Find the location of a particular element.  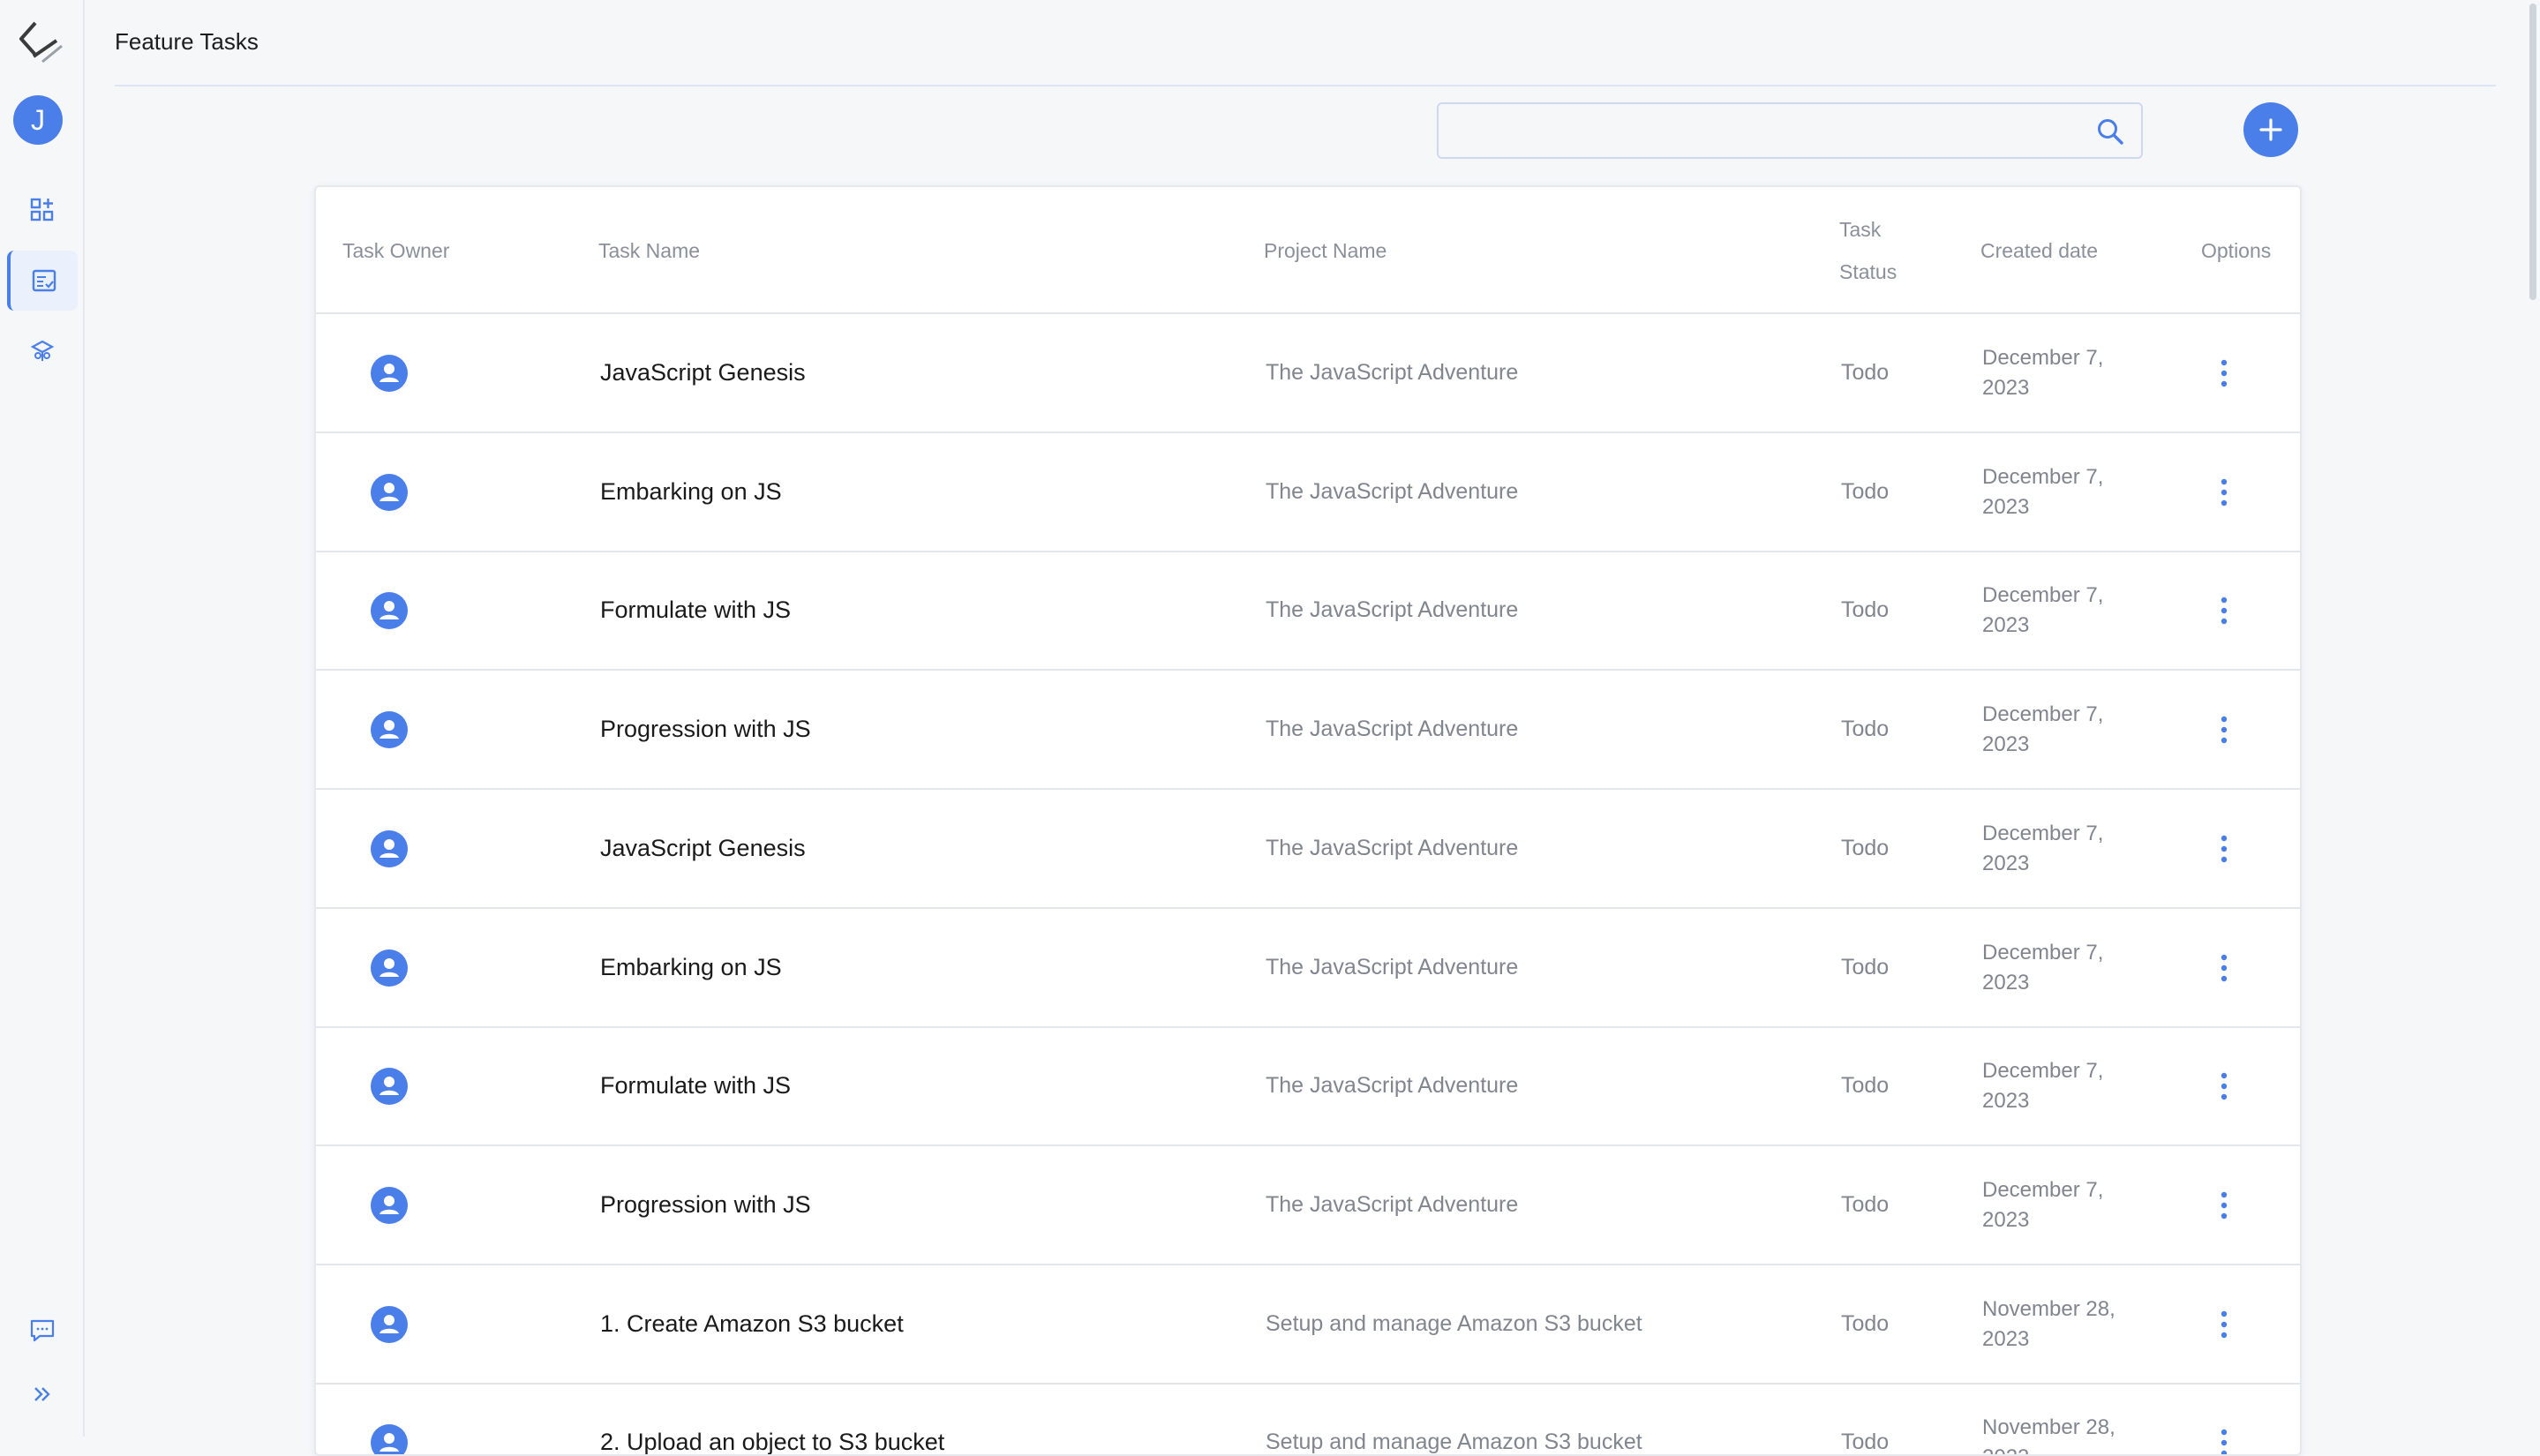

team-icon is located at coordinates (42, 350).